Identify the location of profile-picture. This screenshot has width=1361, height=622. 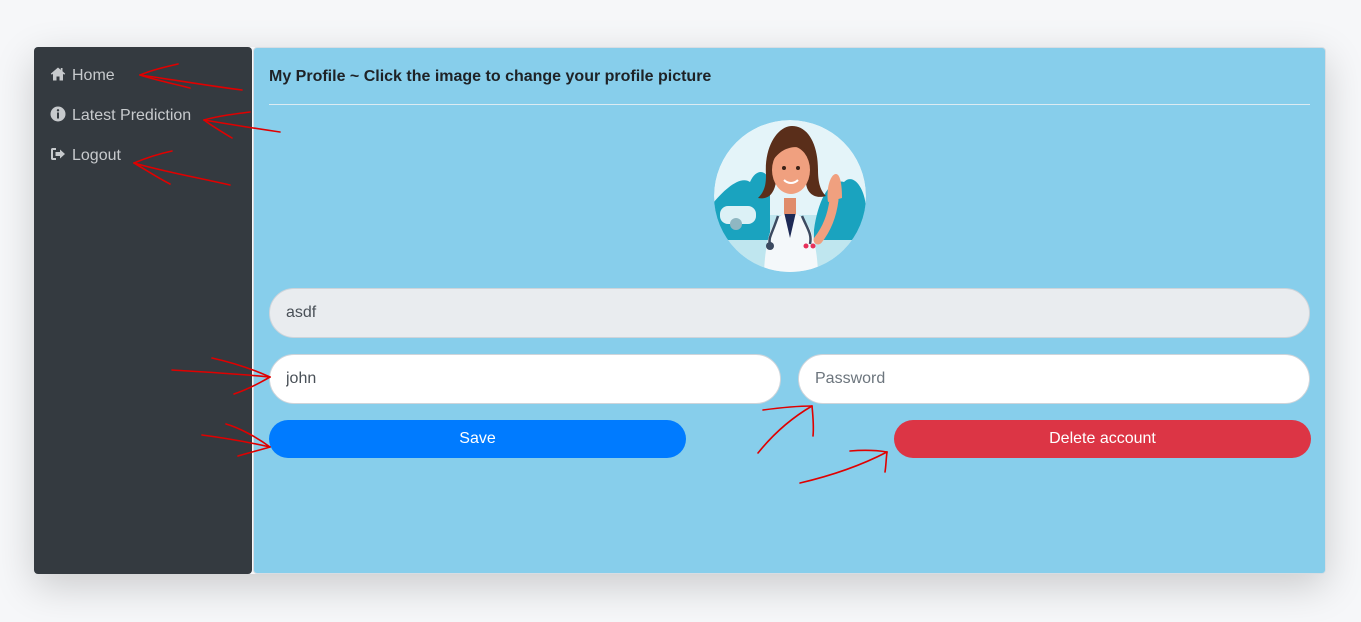
(790, 196).